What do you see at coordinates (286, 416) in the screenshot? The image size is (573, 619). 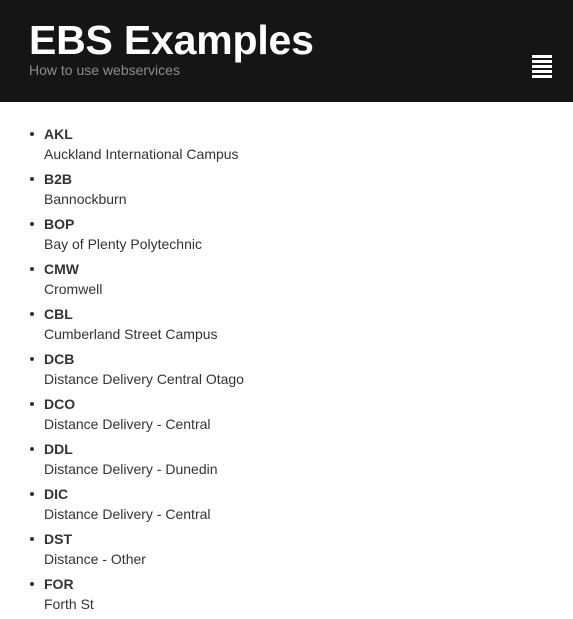 I see `list-item: DCO Distance Delivery - Central` at bounding box center [286, 416].